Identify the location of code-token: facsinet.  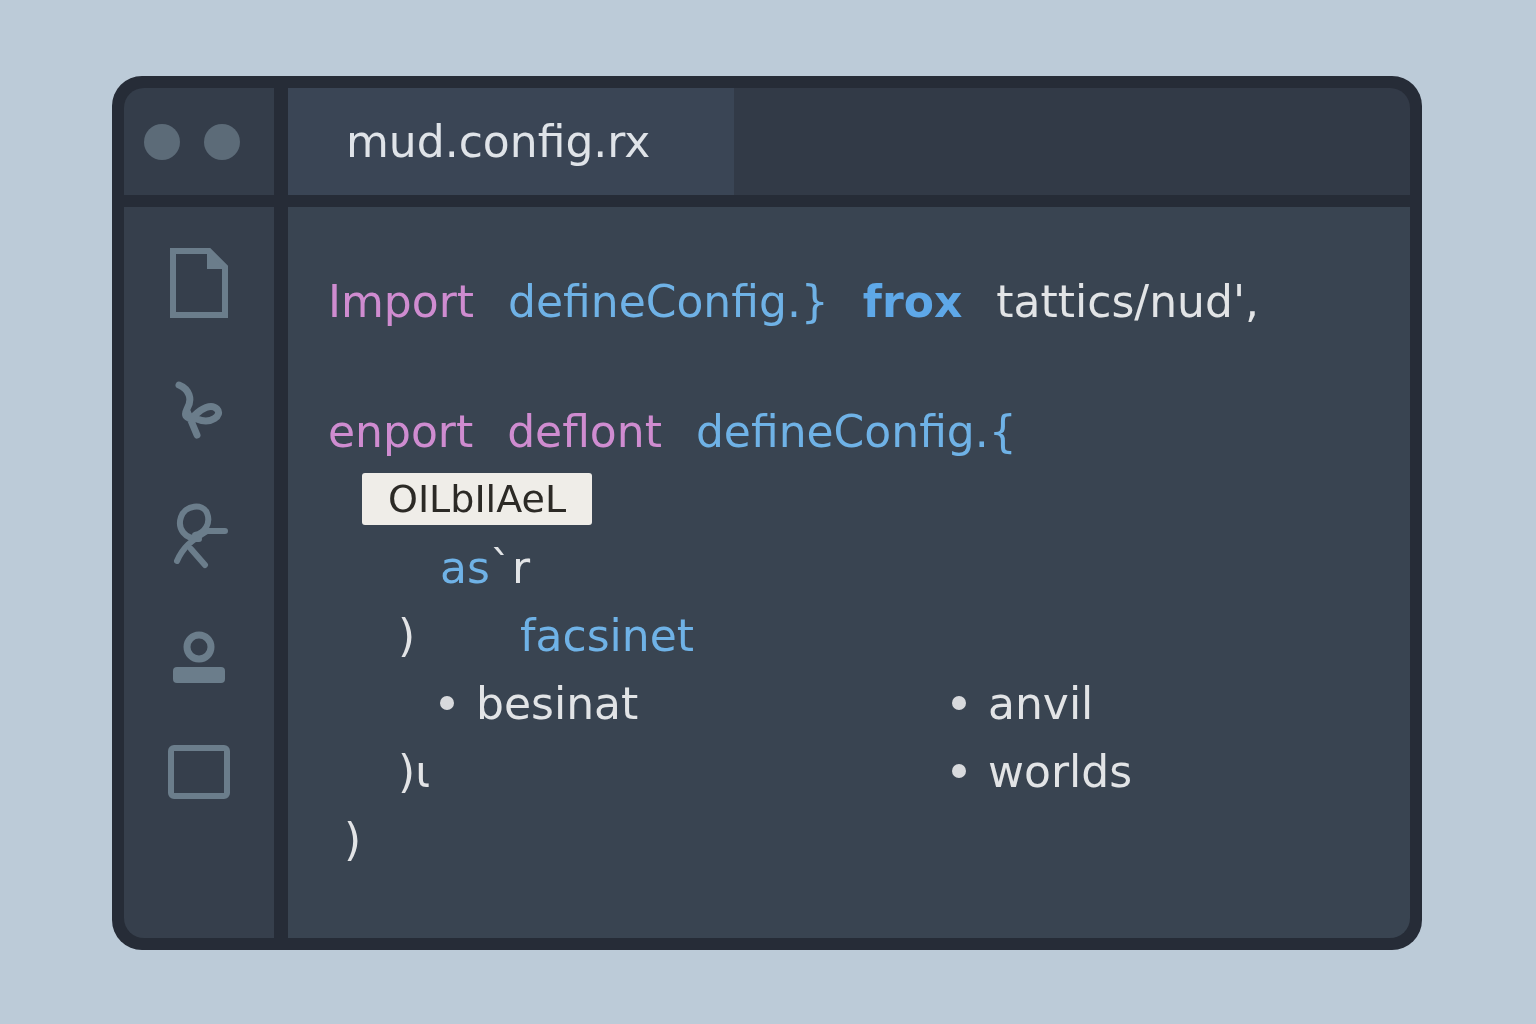
(607, 635).